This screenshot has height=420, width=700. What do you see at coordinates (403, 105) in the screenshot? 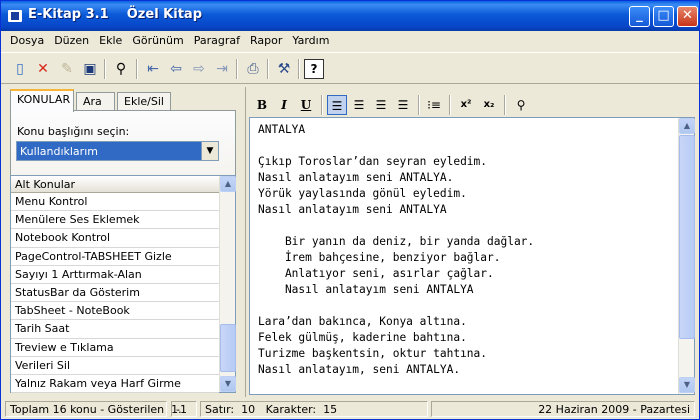
I see `justify-icon: ☰` at bounding box center [403, 105].